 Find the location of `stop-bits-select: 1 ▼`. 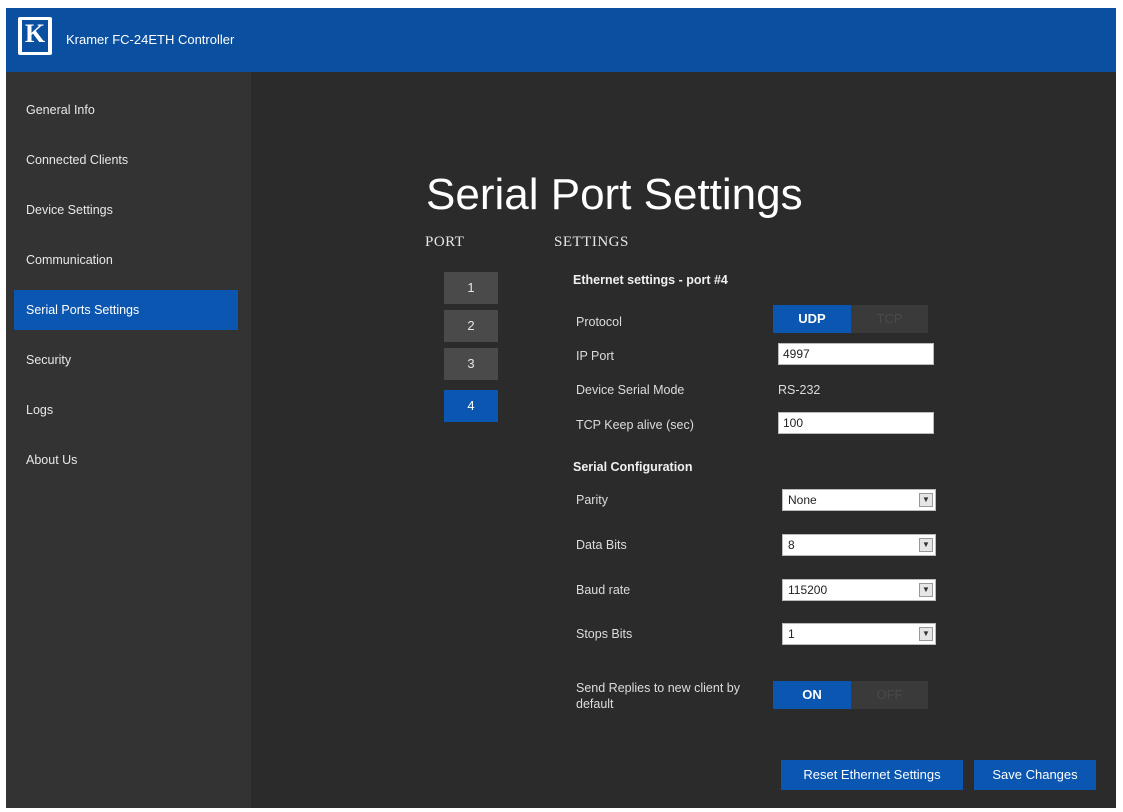

stop-bits-select: 1 ▼ is located at coordinates (859, 634).